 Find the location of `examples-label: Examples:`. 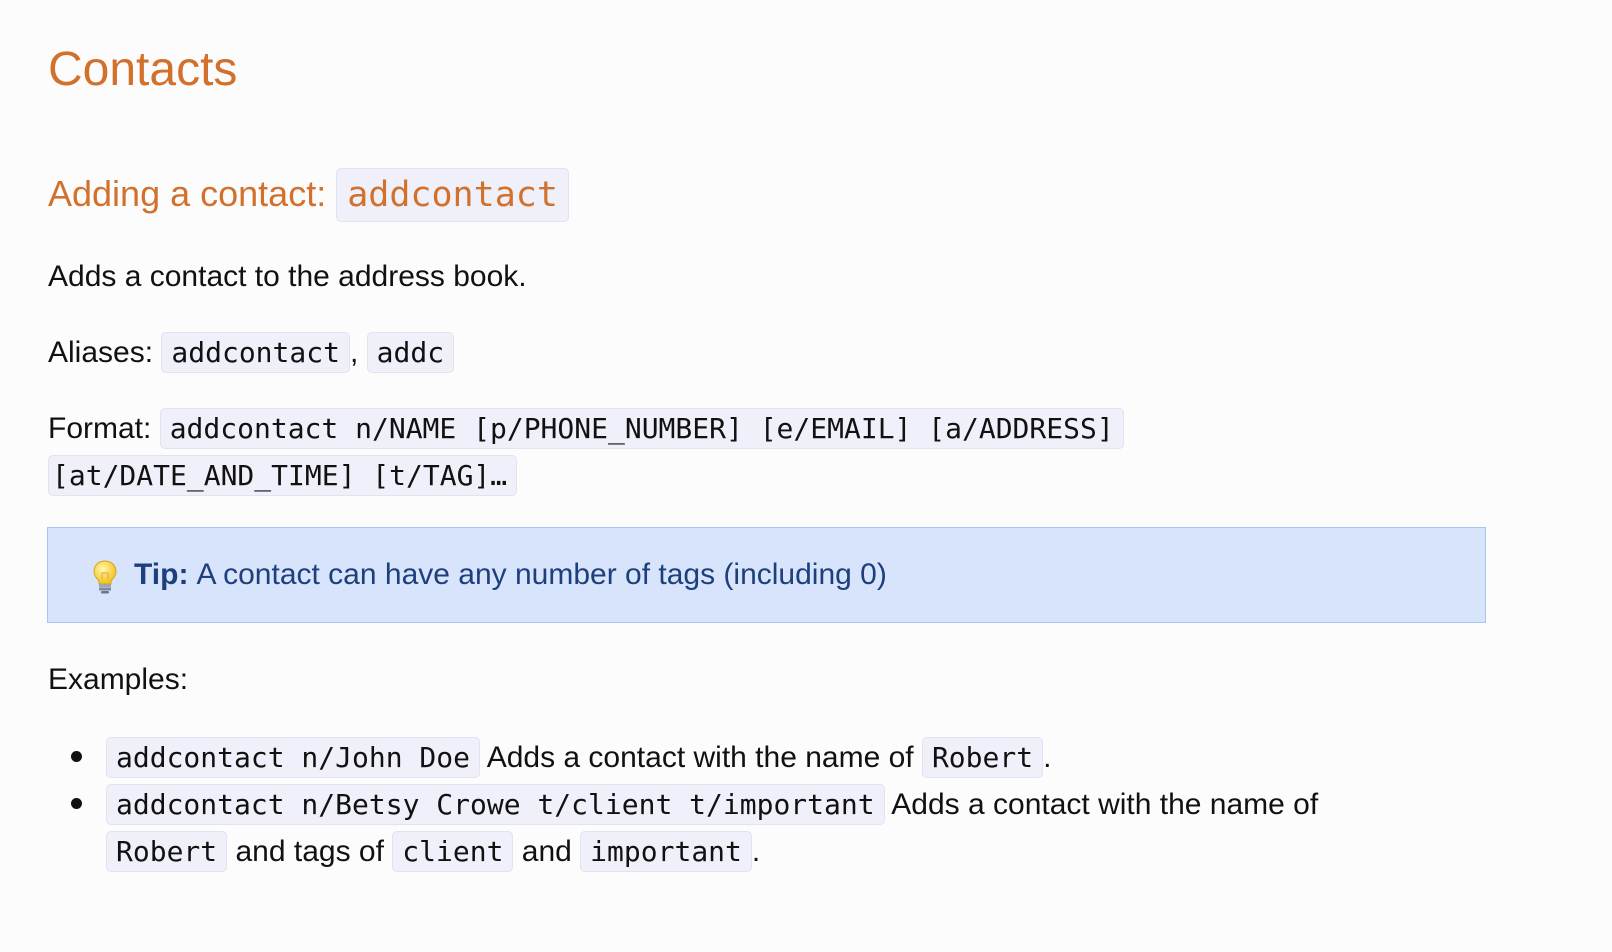

examples-label: Examples: is located at coordinates (118, 679).